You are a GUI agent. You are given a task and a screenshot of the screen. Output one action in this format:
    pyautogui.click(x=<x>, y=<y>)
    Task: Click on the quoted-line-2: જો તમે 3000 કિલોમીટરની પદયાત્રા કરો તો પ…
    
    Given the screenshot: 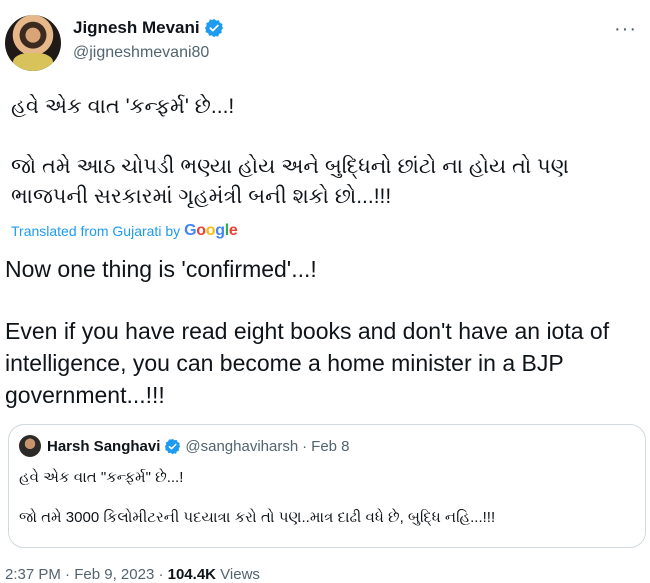 What is the action you would take?
    pyautogui.click(x=257, y=517)
    